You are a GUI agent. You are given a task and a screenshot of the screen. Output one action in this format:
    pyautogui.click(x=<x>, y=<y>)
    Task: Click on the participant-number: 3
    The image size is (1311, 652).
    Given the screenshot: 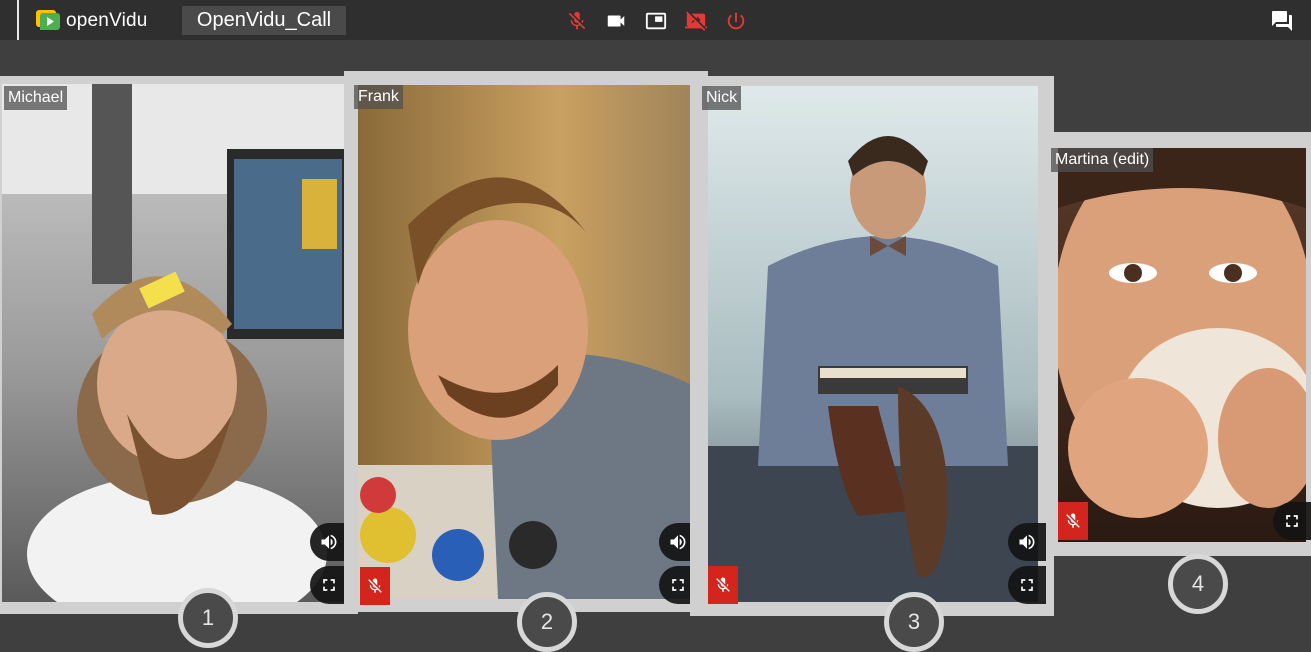 What is the action you would take?
    pyautogui.click(x=914, y=622)
    